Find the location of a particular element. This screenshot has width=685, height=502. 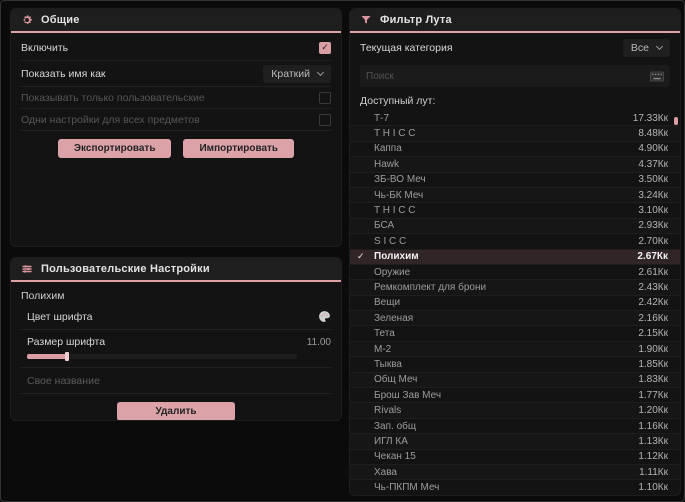

slider-handle is located at coordinates (67, 356).